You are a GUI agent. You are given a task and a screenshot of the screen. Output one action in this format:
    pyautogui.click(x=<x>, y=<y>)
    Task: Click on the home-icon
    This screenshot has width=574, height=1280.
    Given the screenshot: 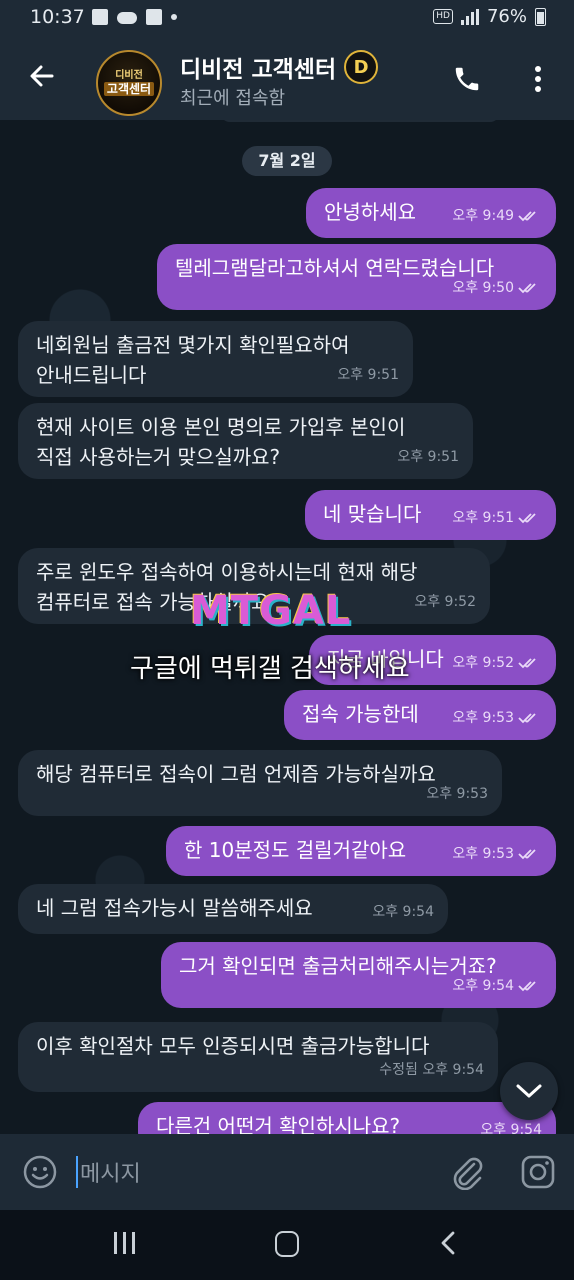 What is the action you would take?
    pyautogui.click(x=287, y=1244)
    